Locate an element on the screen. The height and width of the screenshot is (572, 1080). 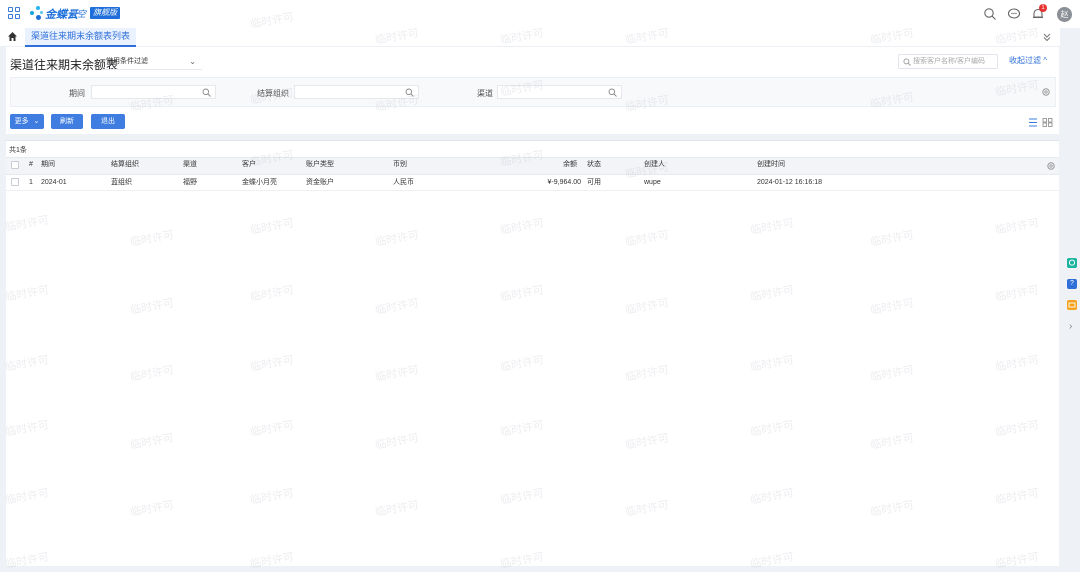
row-checkbox is located at coordinates (15, 182).